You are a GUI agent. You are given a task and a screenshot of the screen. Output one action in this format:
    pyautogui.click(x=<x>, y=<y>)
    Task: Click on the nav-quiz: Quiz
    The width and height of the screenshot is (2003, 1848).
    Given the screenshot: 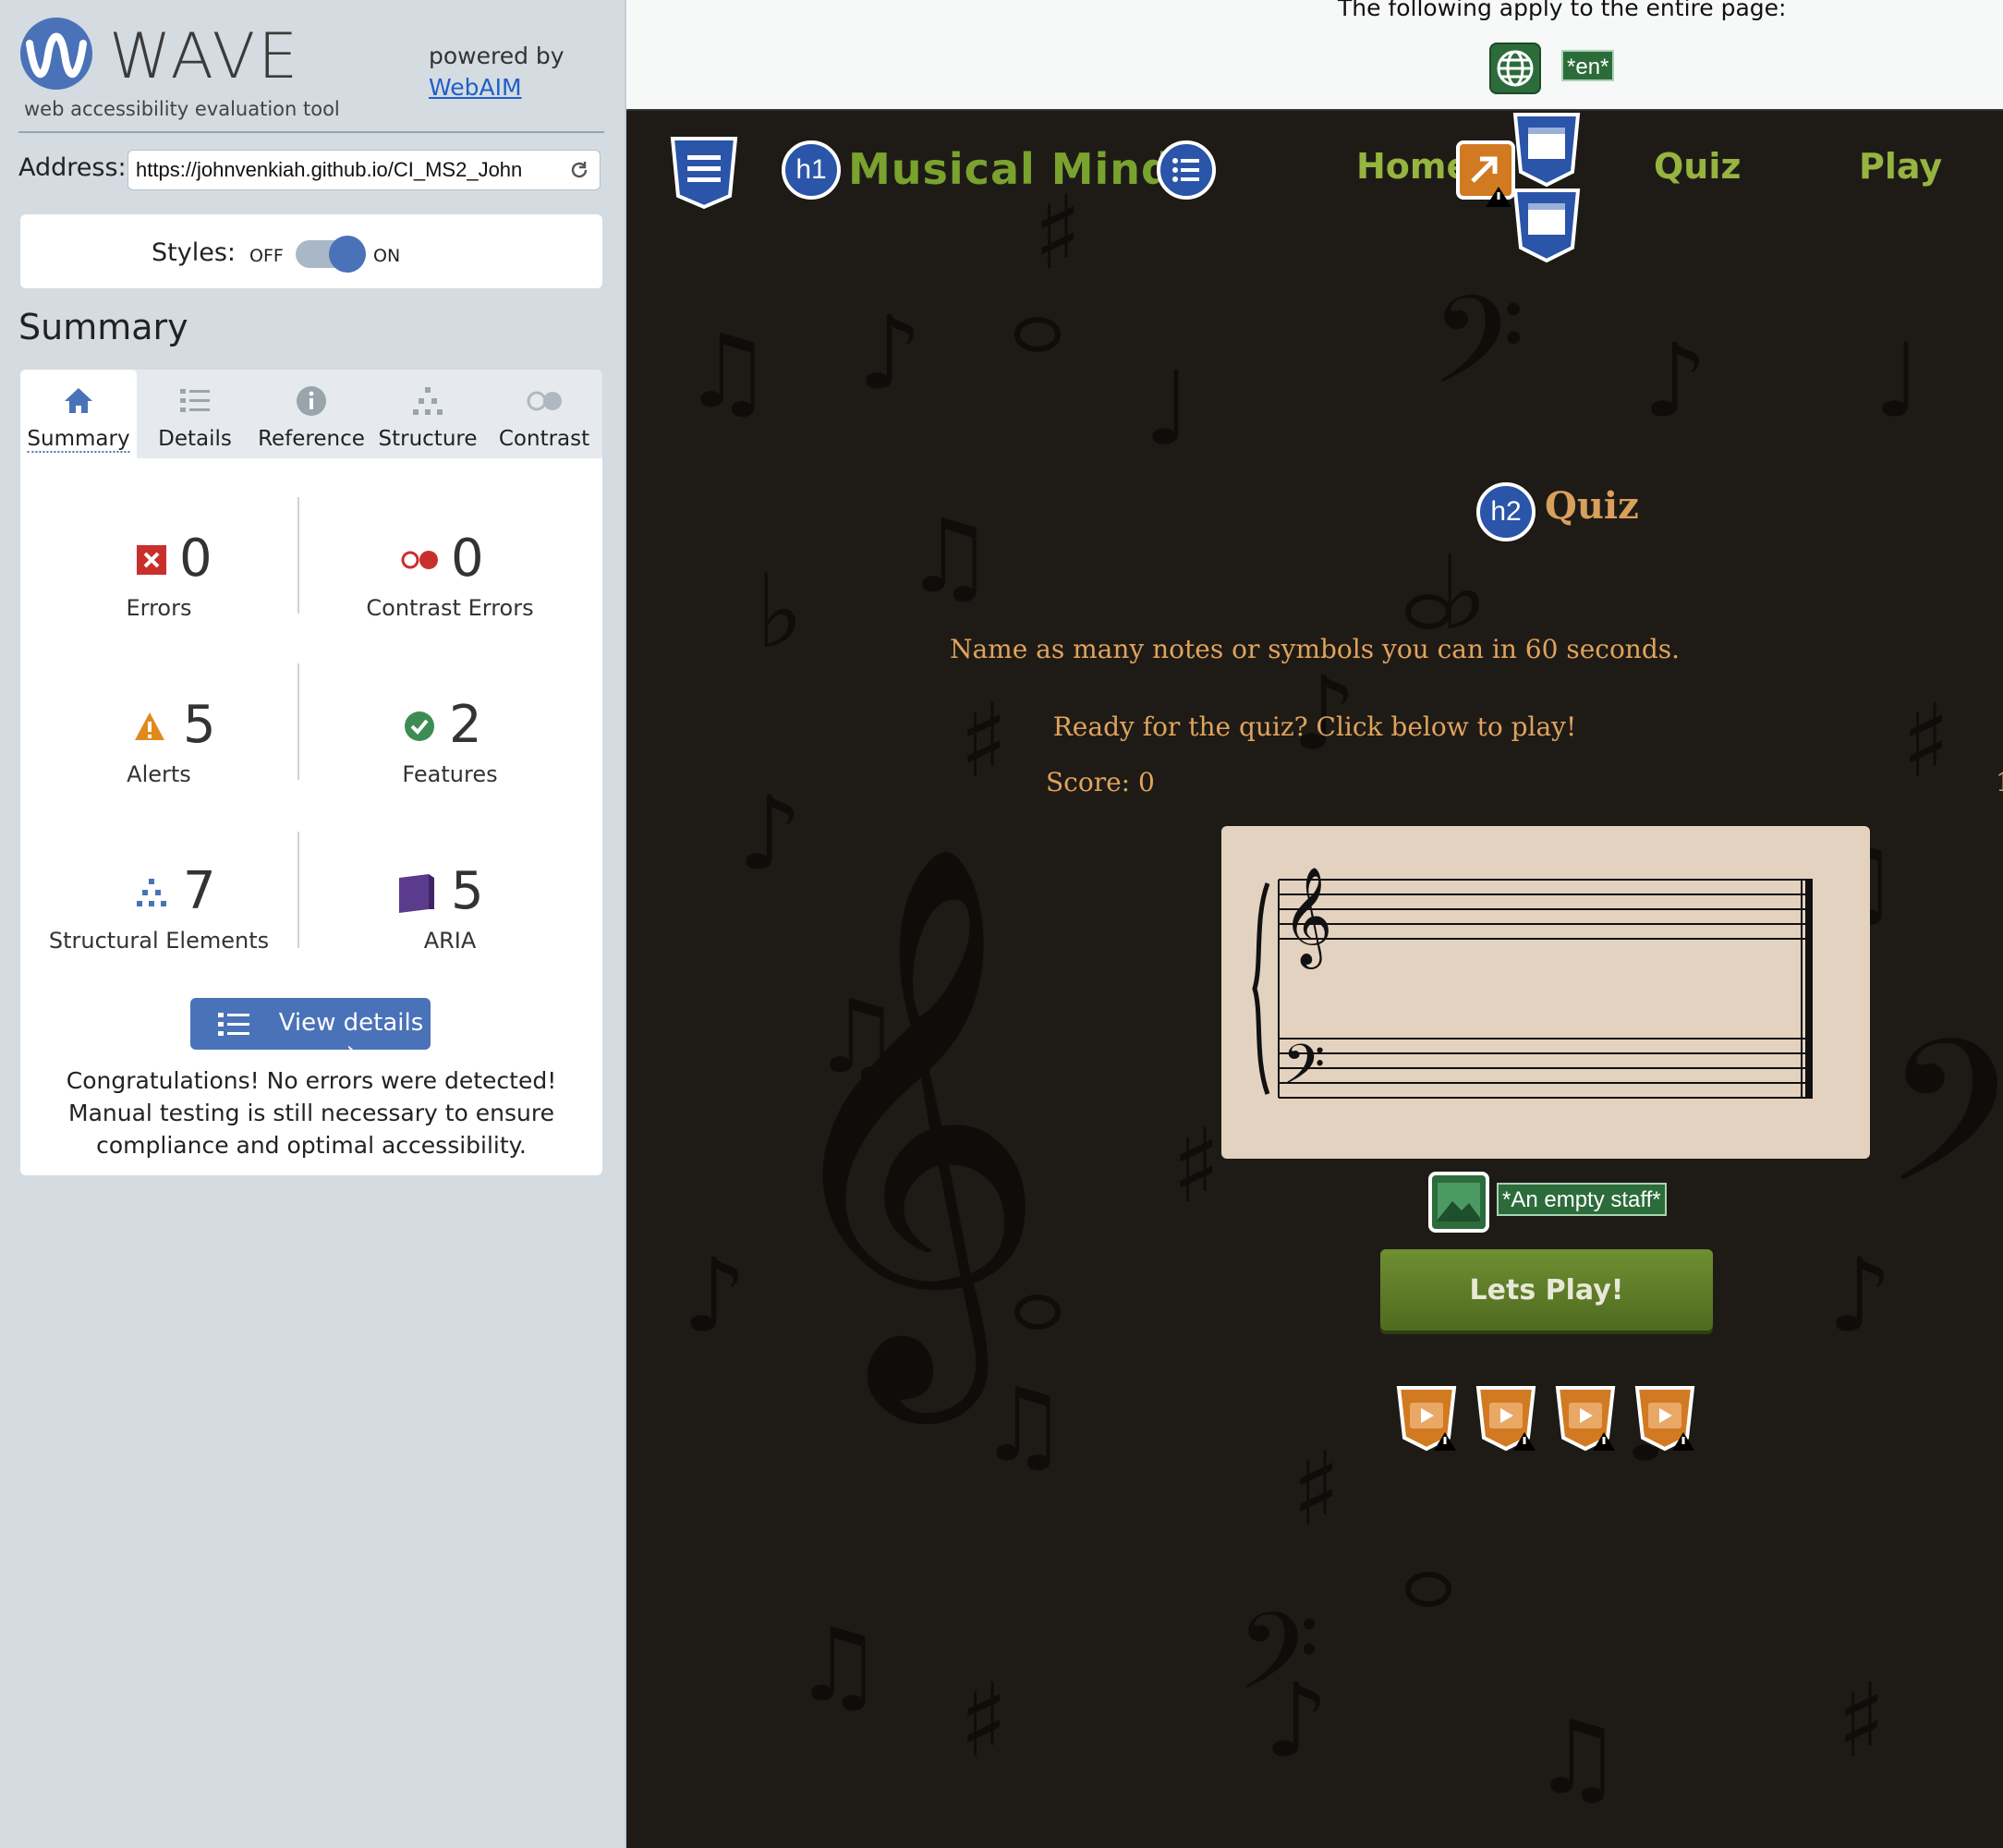 What is the action you would take?
    pyautogui.click(x=1698, y=166)
    